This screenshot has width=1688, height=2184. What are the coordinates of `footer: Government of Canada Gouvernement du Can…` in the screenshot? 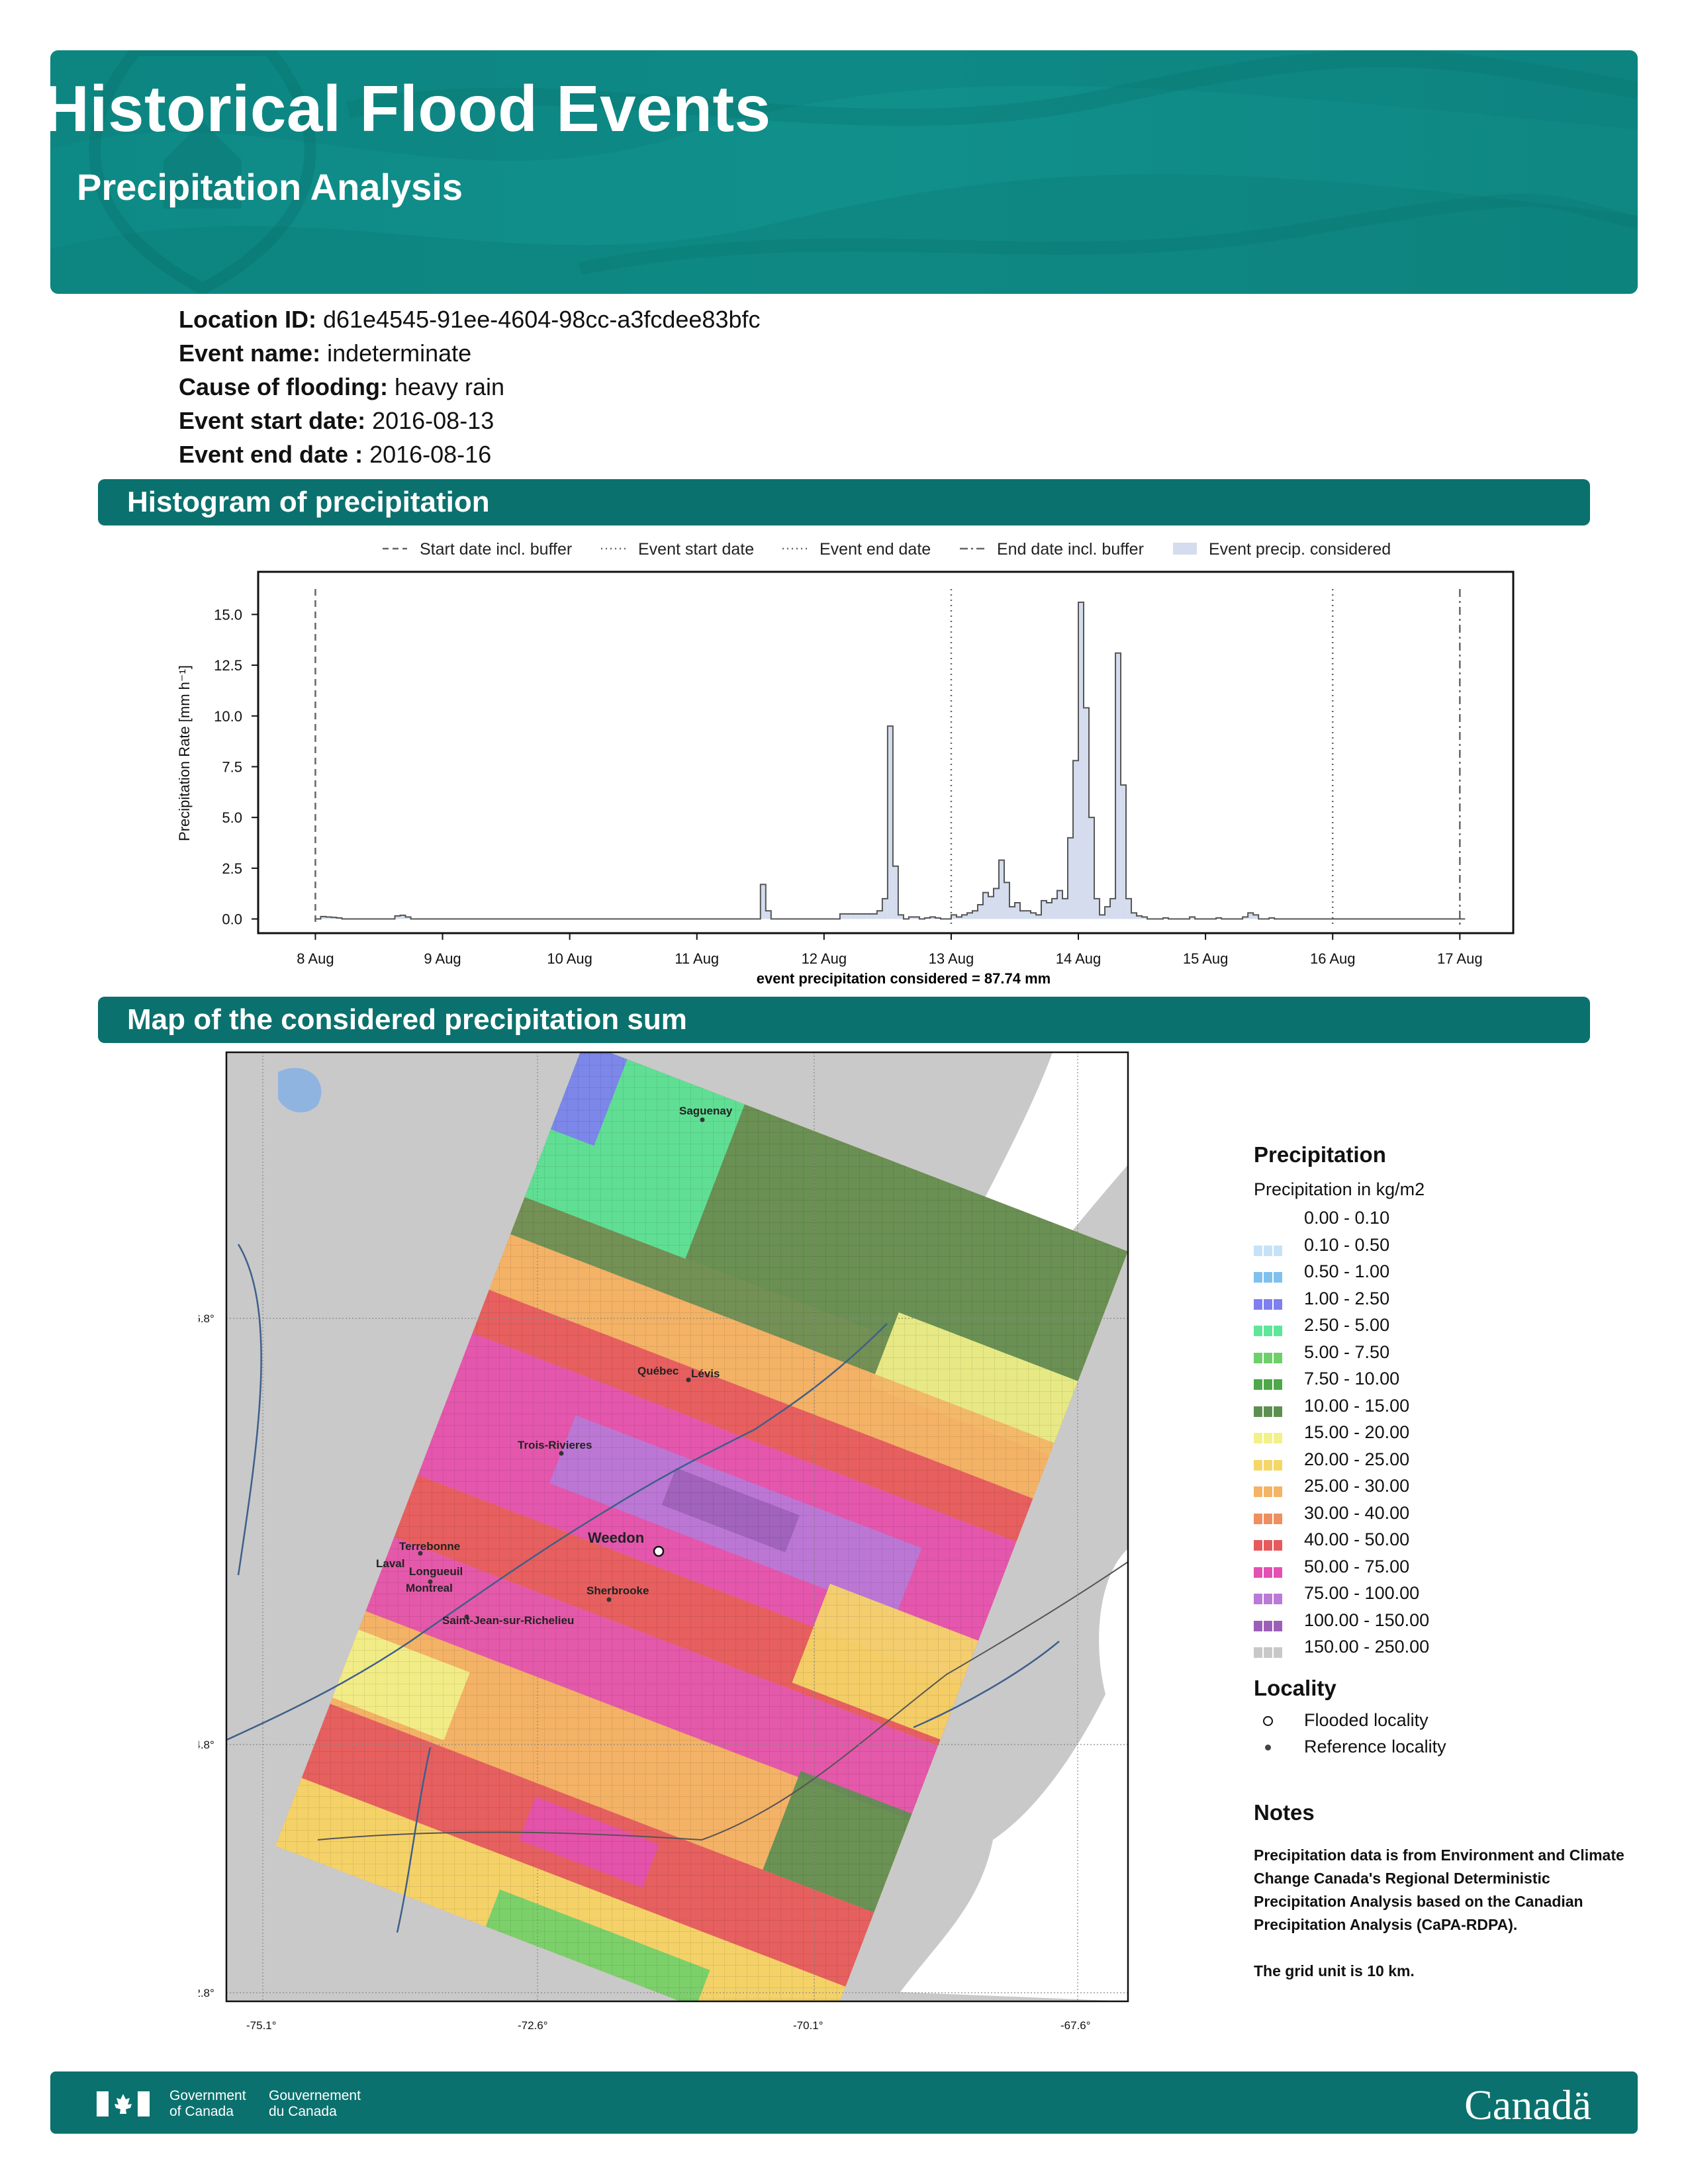 It's located at (844, 2102).